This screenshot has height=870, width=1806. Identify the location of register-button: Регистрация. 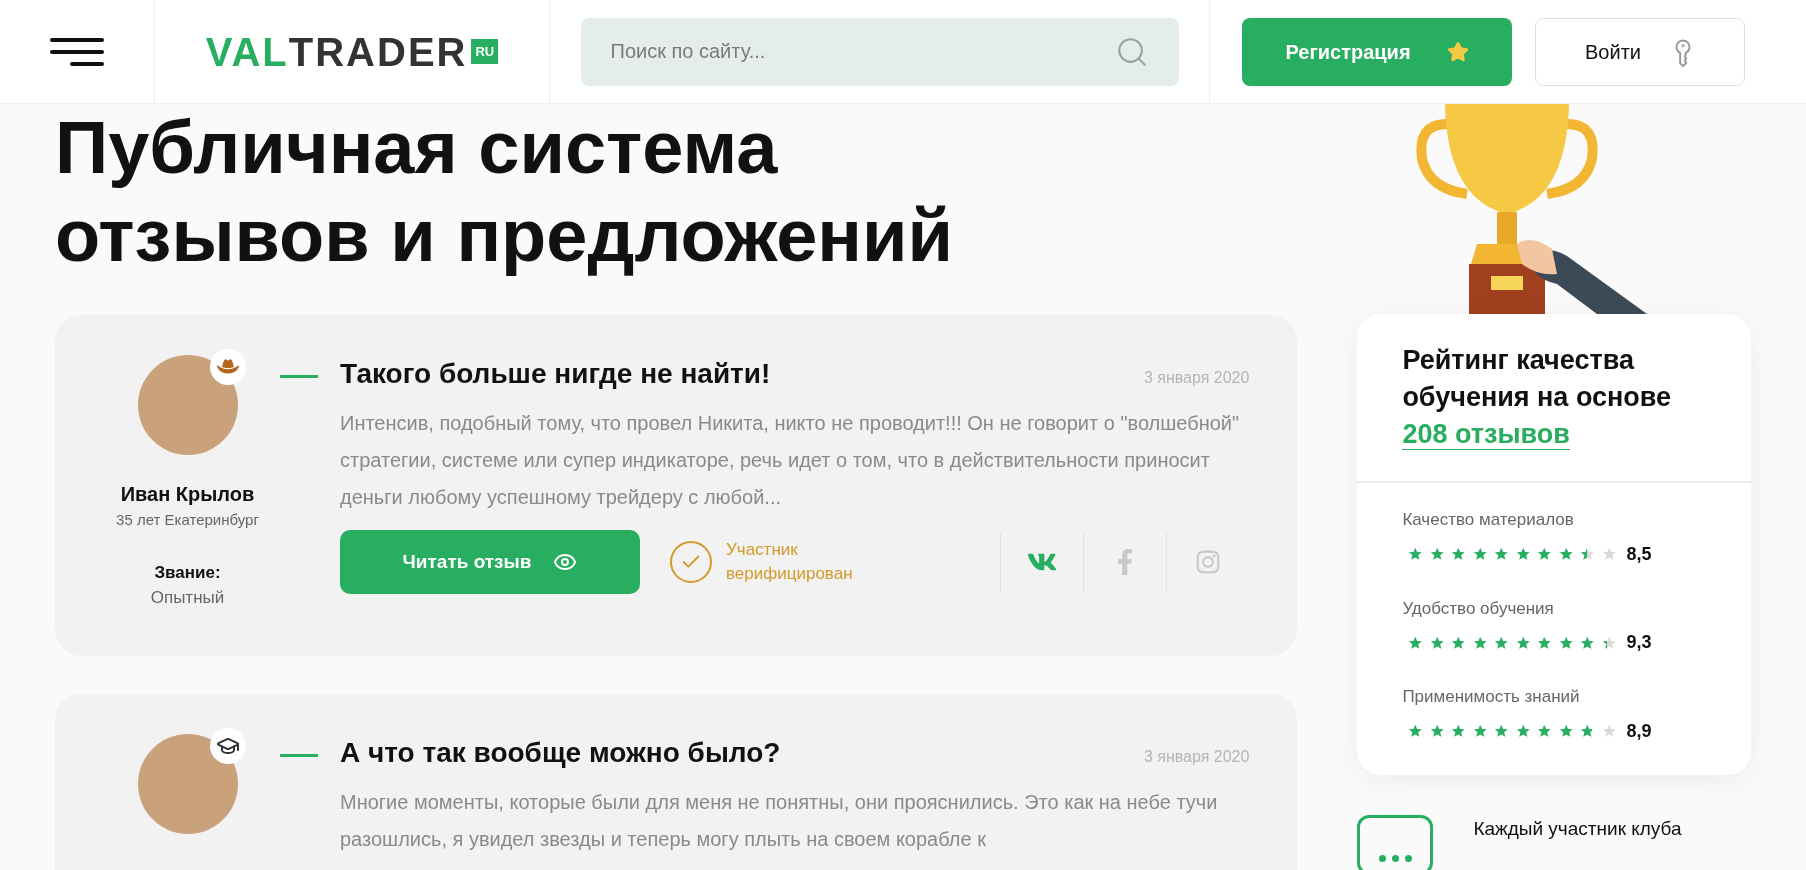
(1377, 51).